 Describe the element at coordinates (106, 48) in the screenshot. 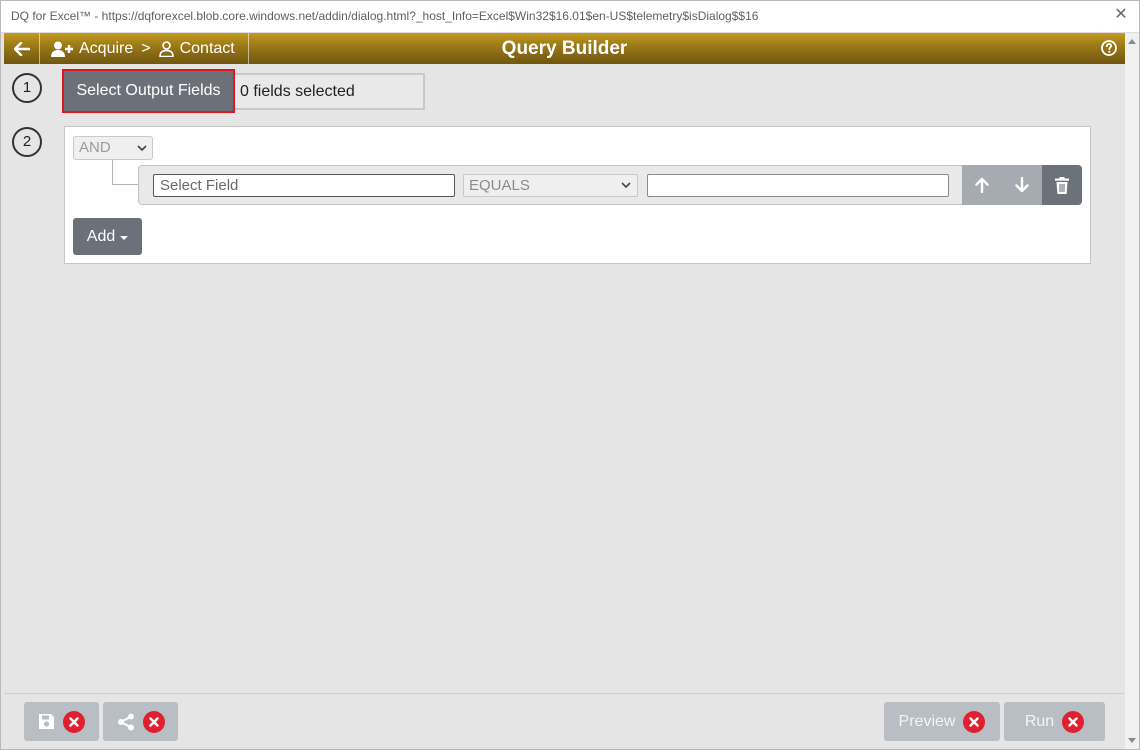

I see `breadcrumb-label-acquire: Acquire` at that location.